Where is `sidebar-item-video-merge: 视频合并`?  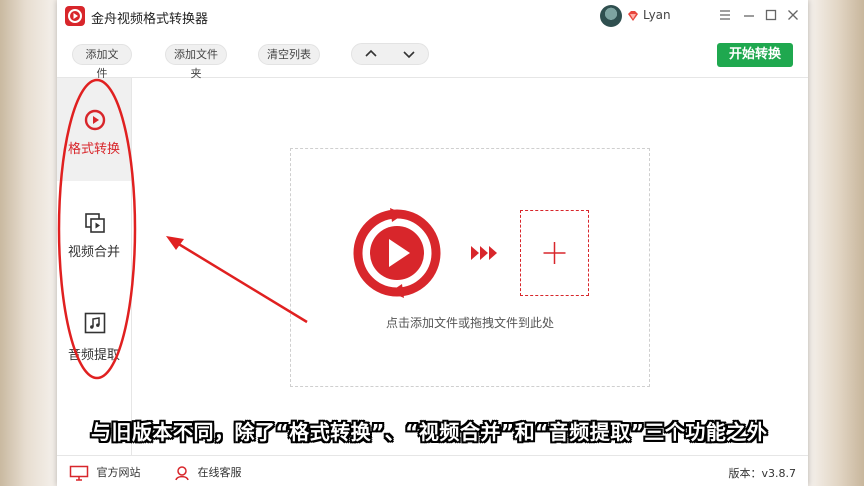
sidebar-item-video-merge: 视频合并 is located at coordinates (94, 232).